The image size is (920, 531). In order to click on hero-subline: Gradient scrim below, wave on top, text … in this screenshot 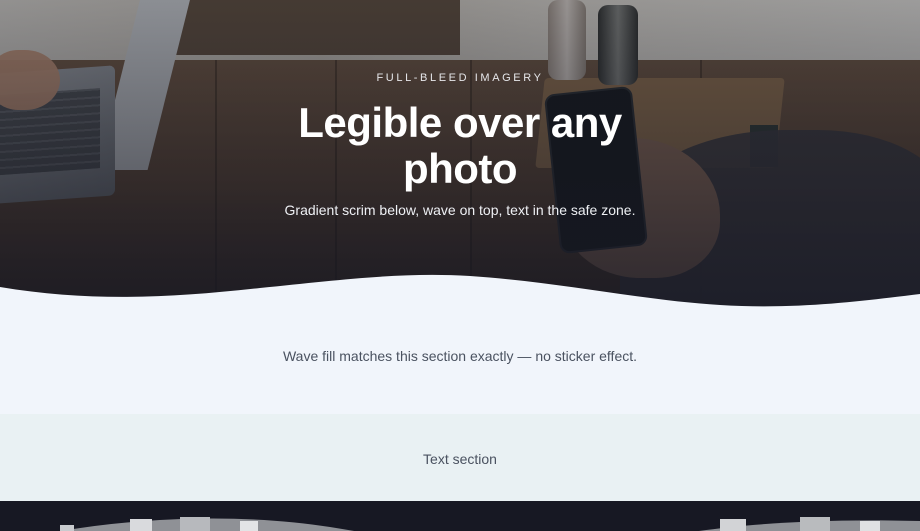, I will do `click(460, 210)`.